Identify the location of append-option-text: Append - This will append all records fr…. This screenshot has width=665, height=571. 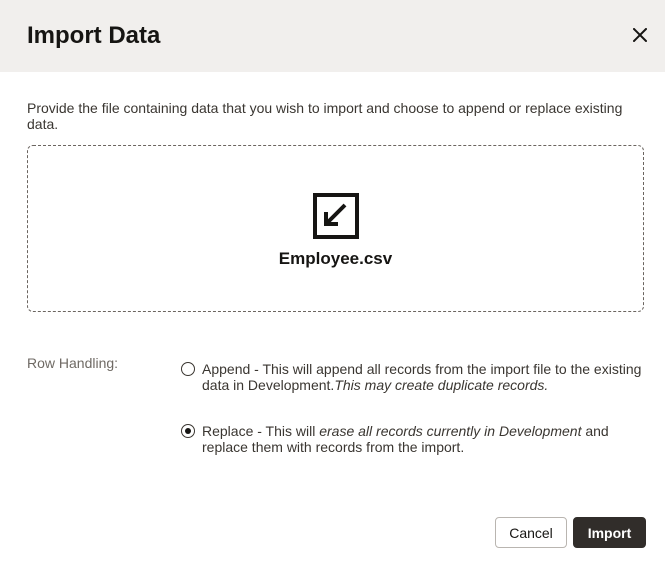
(422, 377).